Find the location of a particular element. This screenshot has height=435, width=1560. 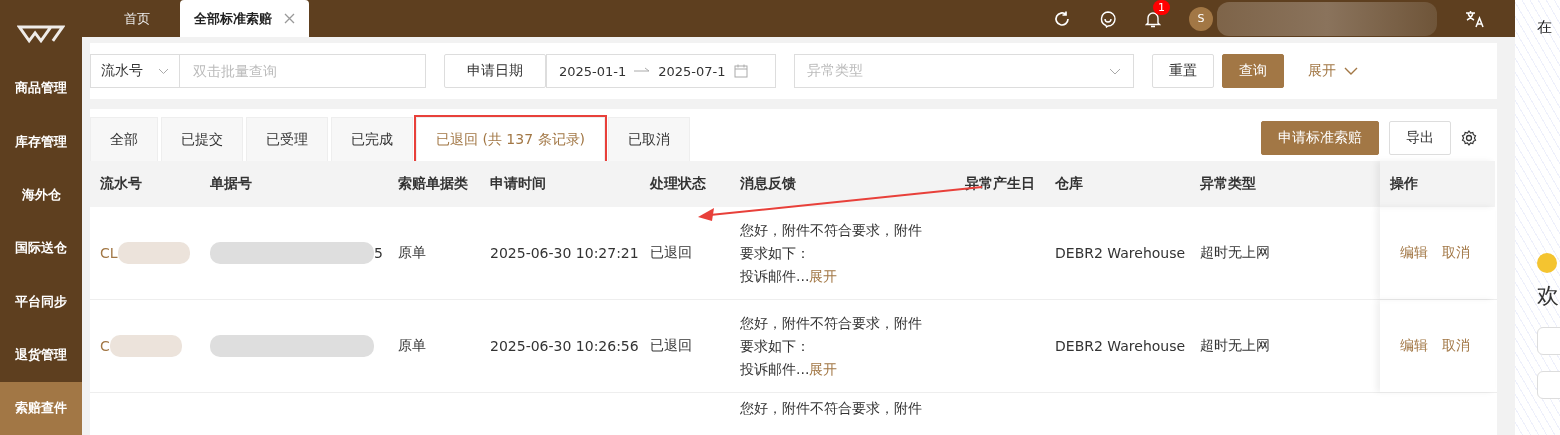

query-button: 查询 is located at coordinates (1253, 71).